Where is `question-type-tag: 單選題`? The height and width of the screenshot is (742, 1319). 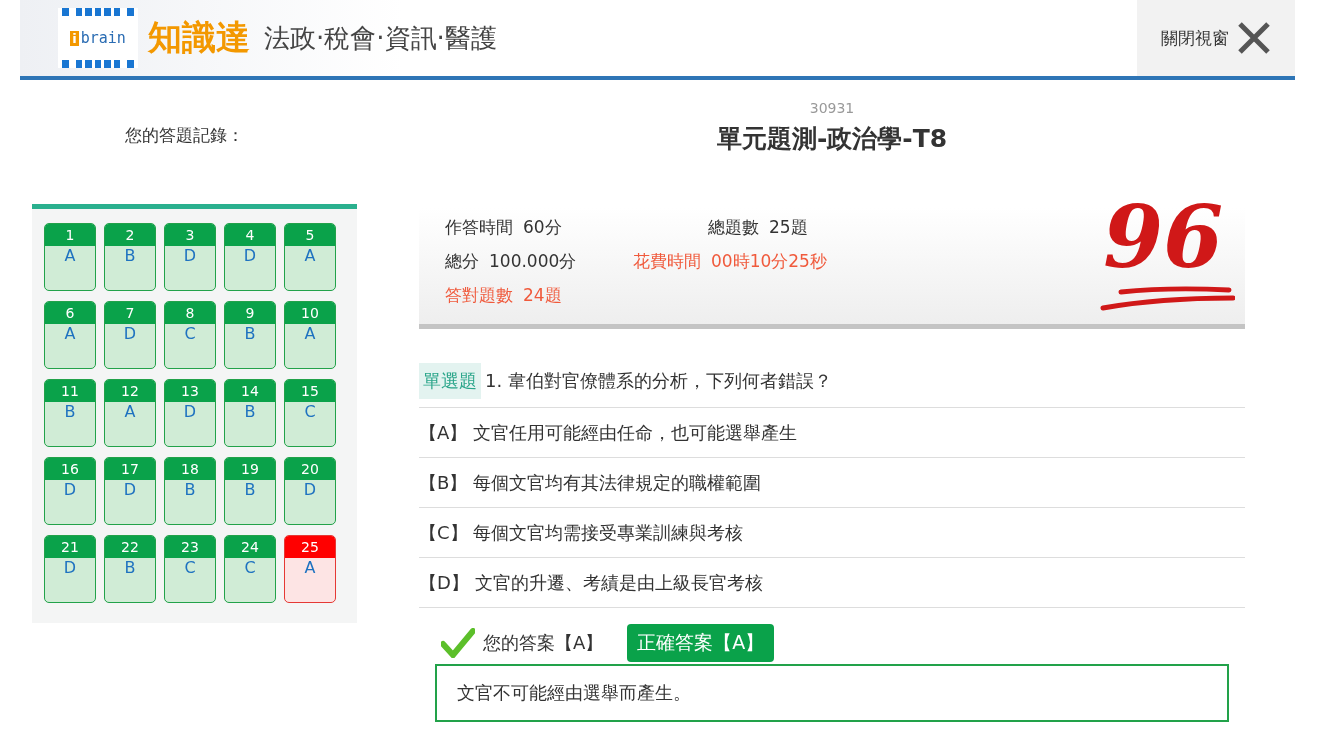
question-type-tag: 單選題 is located at coordinates (450, 381).